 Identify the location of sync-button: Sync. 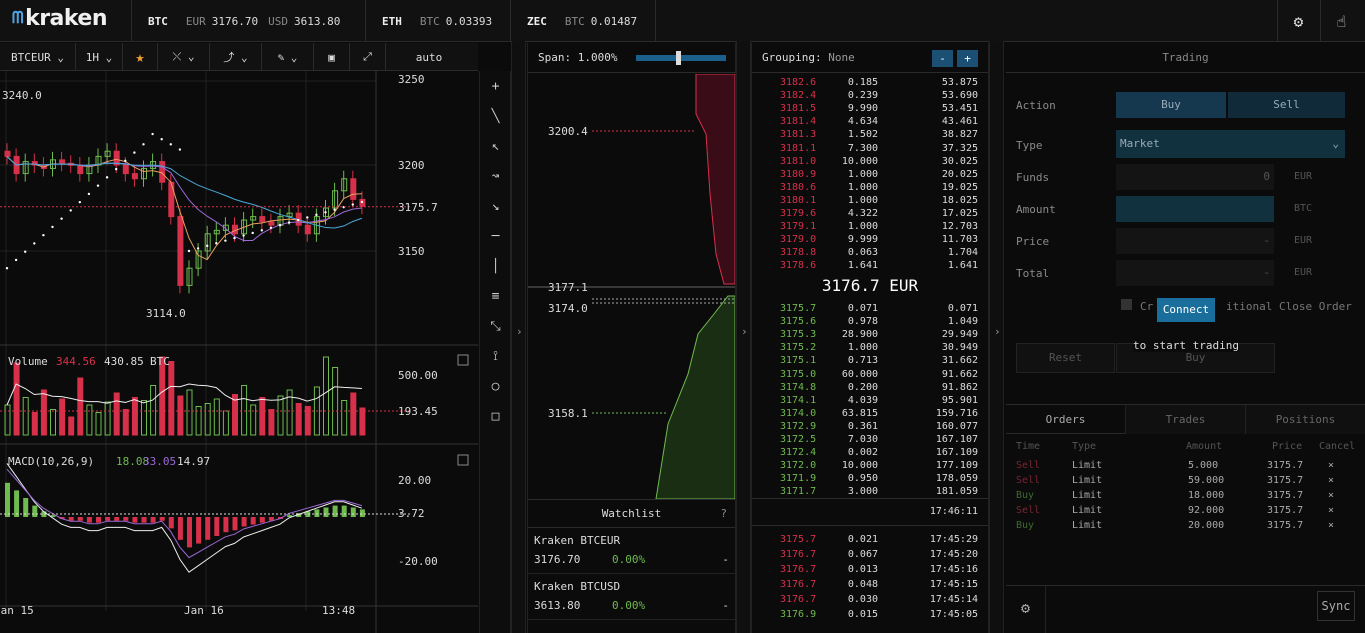
(1336, 606).